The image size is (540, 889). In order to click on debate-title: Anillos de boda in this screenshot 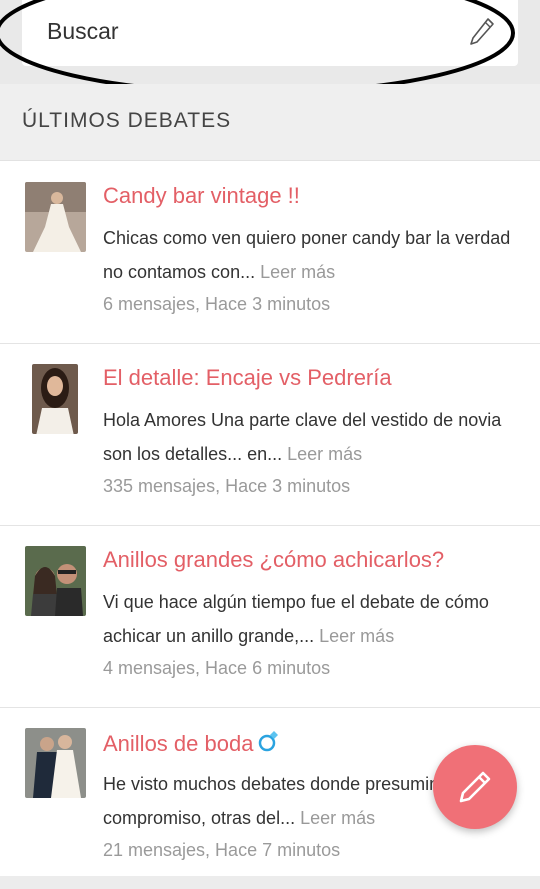, I will do `click(191, 744)`.